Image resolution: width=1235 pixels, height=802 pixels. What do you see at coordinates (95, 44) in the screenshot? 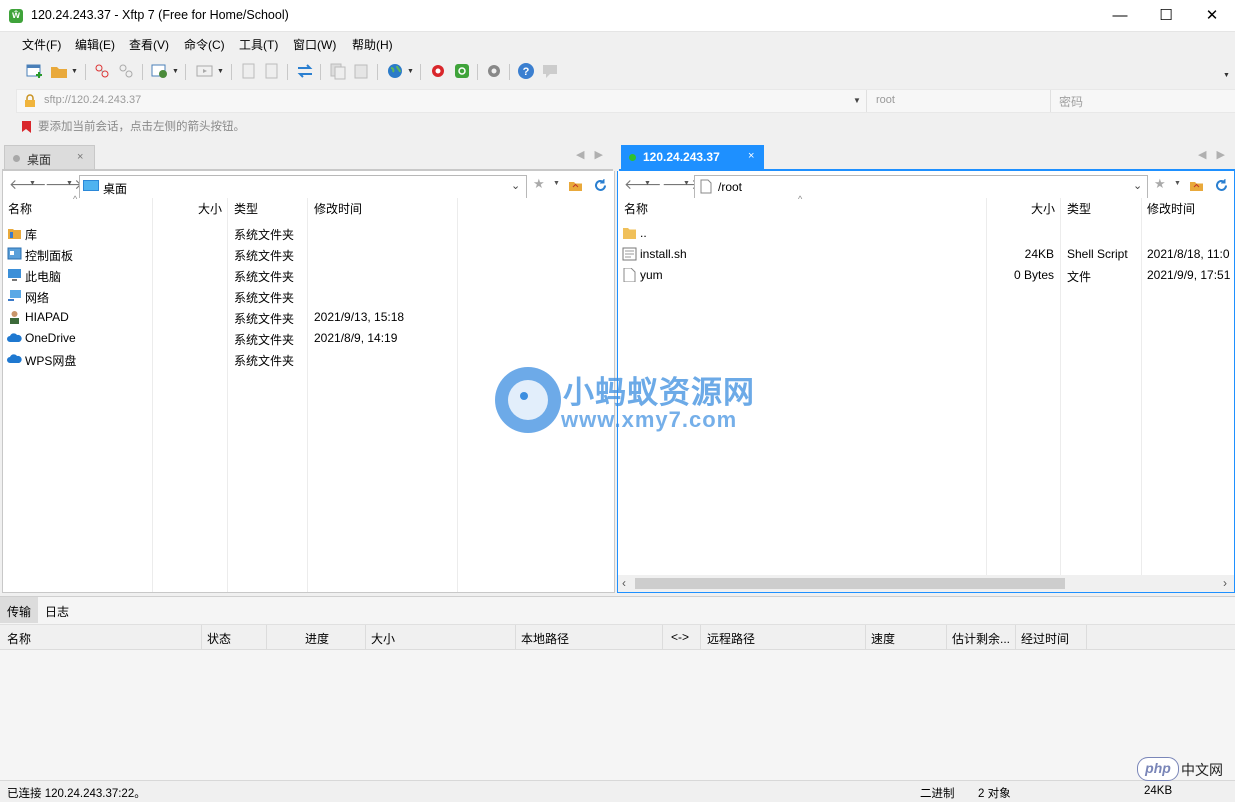
I see `menu-edit: 编辑(E)` at bounding box center [95, 44].